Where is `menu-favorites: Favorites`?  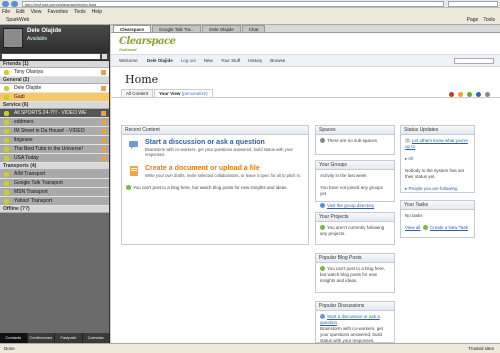
menu-favorites: Favorites is located at coordinates (57, 12).